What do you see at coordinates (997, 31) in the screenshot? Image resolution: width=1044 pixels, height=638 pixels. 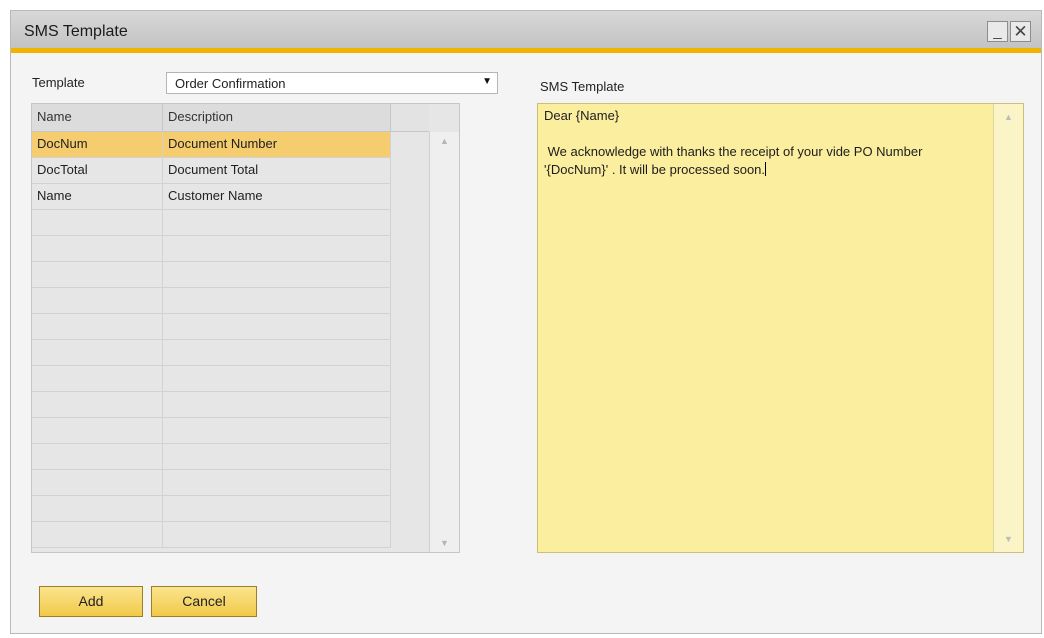 I see `minimize-button: _` at bounding box center [997, 31].